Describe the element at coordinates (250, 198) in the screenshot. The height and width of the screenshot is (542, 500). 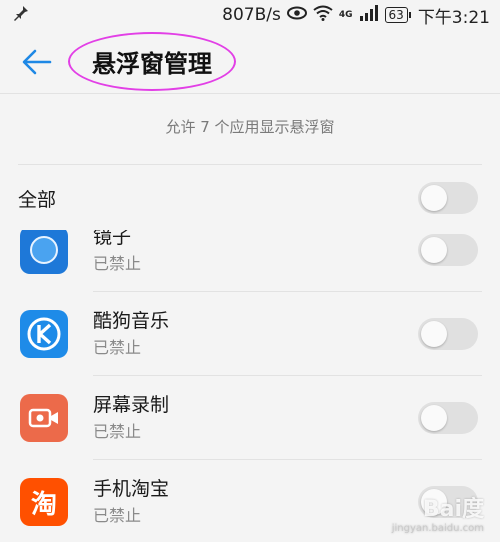
I see `all-apps-row: 全部` at that location.